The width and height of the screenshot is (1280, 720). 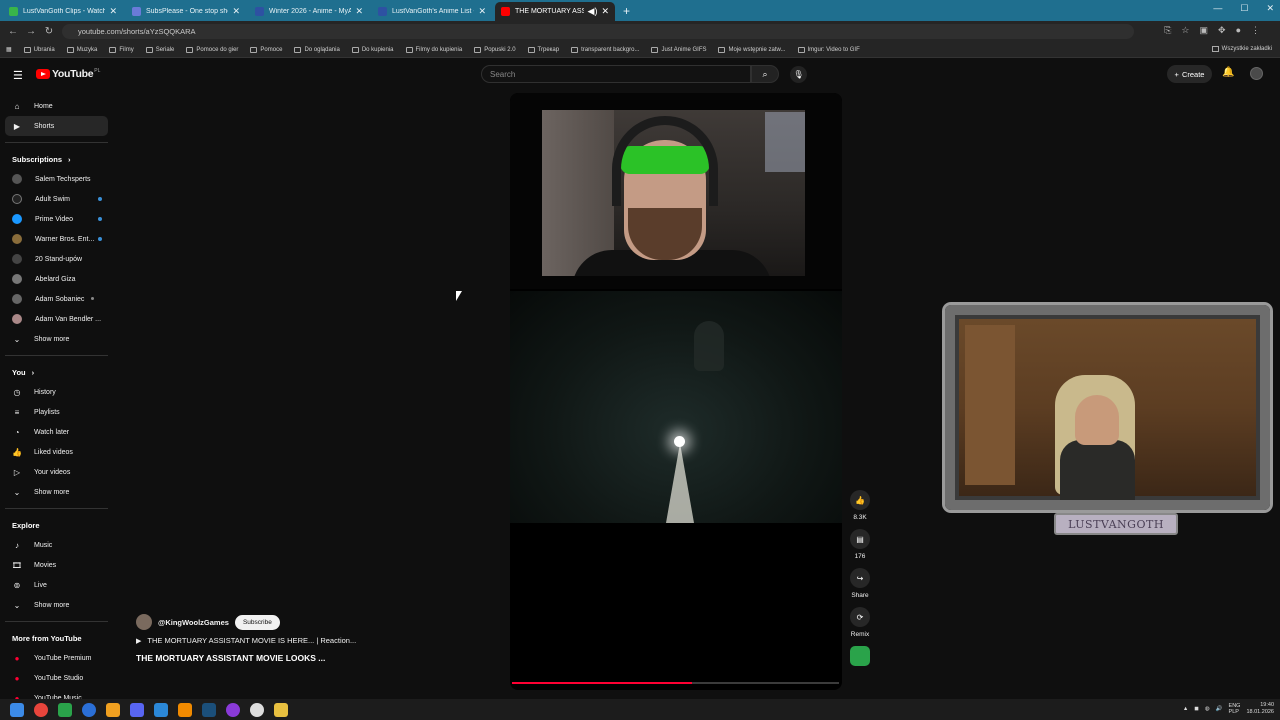 What do you see at coordinates (159, 49) in the screenshot?
I see `bookmark-folder: Seriale` at bounding box center [159, 49].